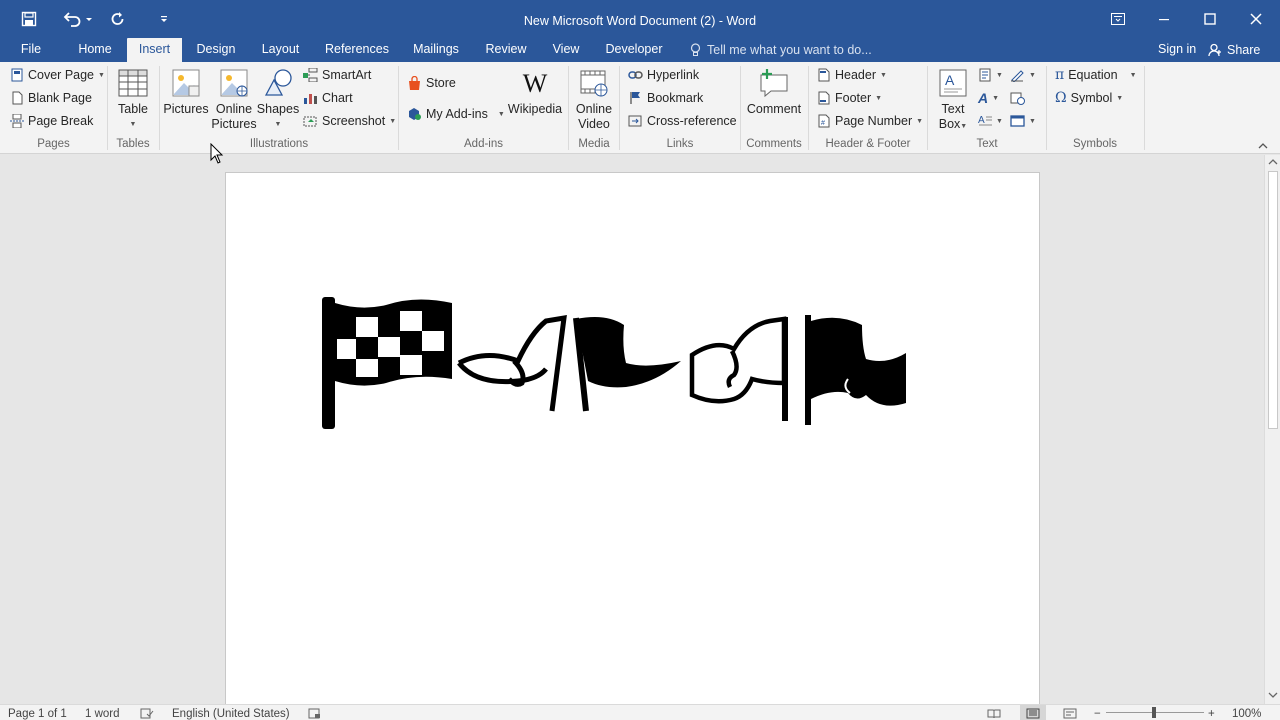 This screenshot has width=1280, height=720. What do you see at coordinates (1097, 714) in the screenshot?
I see `zoom-out-icon: −` at bounding box center [1097, 714].